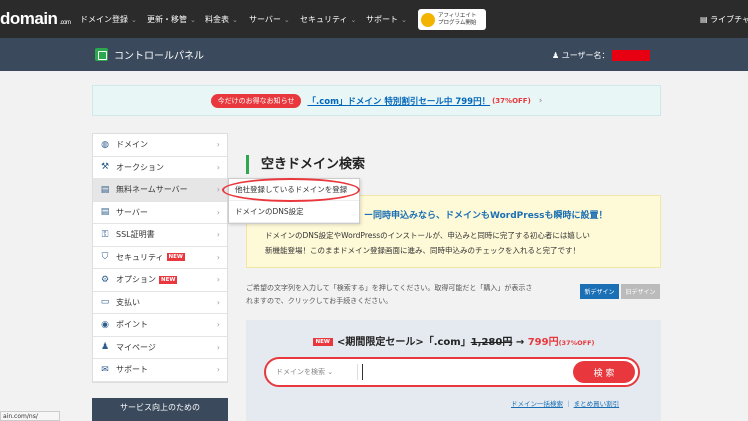 The image size is (748, 421). I want to click on sale-off: (37%OFF), so click(576, 343).